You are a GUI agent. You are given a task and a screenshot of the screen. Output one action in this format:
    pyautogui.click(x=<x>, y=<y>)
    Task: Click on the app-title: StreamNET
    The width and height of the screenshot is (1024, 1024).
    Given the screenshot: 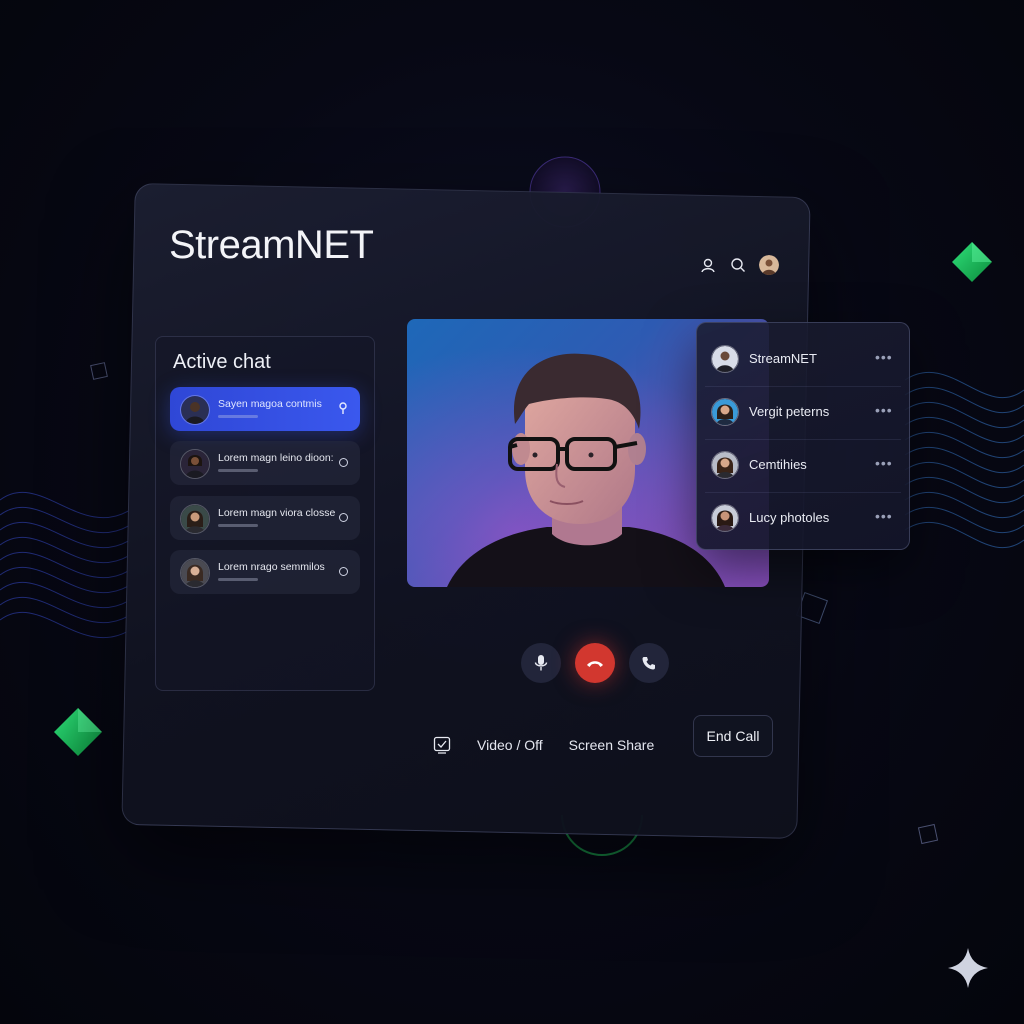 What is the action you would take?
    pyautogui.click(x=271, y=245)
    